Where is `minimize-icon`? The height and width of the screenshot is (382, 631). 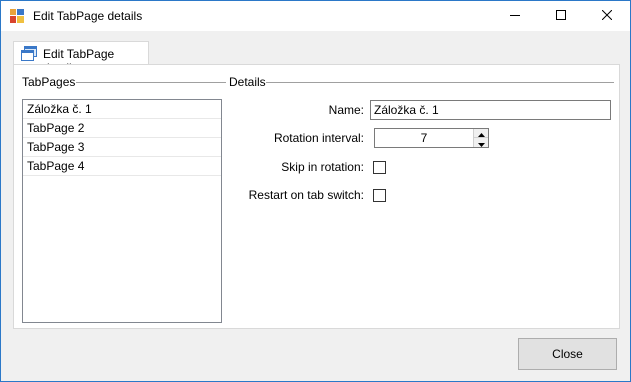
minimize-icon is located at coordinates (515, 16).